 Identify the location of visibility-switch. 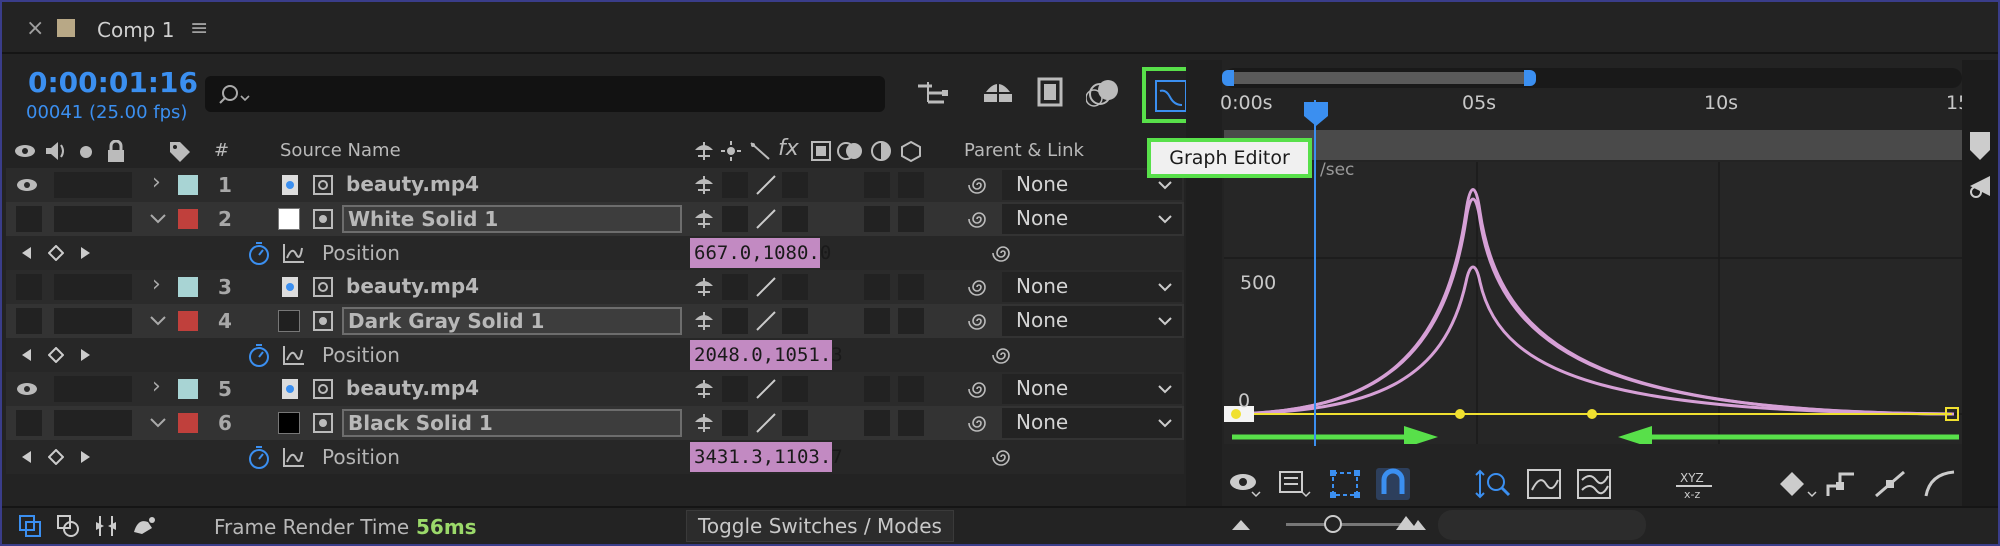
(29, 321).